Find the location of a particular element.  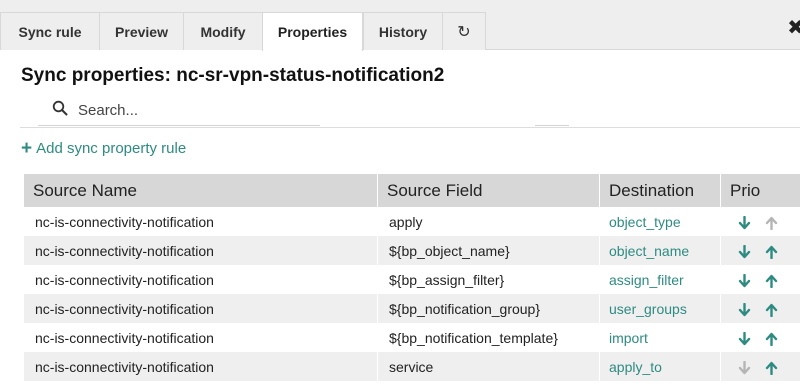

tab-label: Modify is located at coordinates (223, 31).